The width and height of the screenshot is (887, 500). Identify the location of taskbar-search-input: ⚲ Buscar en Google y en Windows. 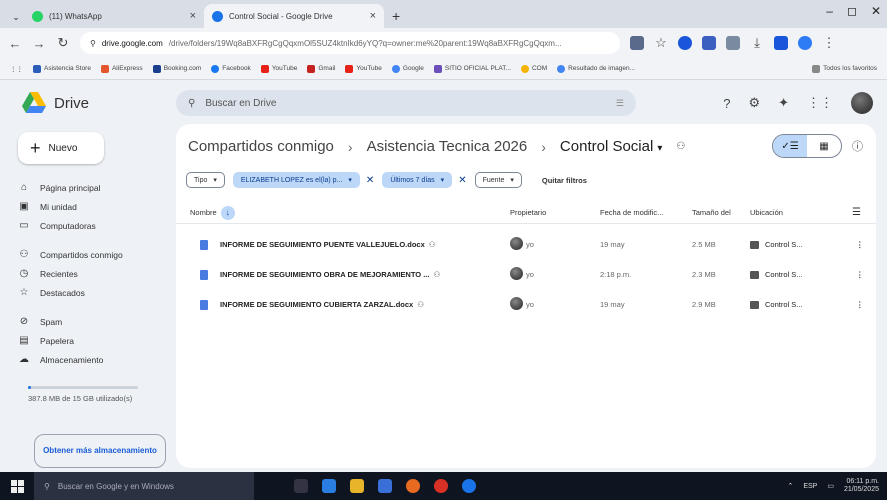
(144, 486).